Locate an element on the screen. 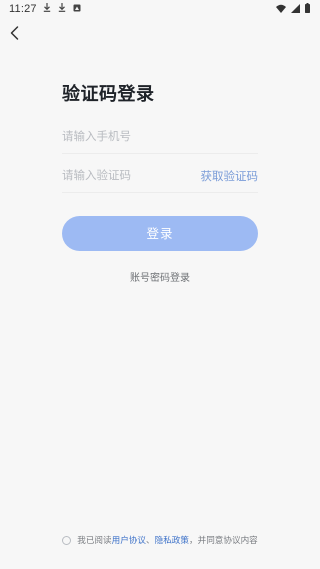 This screenshot has width=320, height=569. agreement-prefix: 我已阅读 is located at coordinates (94, 541).